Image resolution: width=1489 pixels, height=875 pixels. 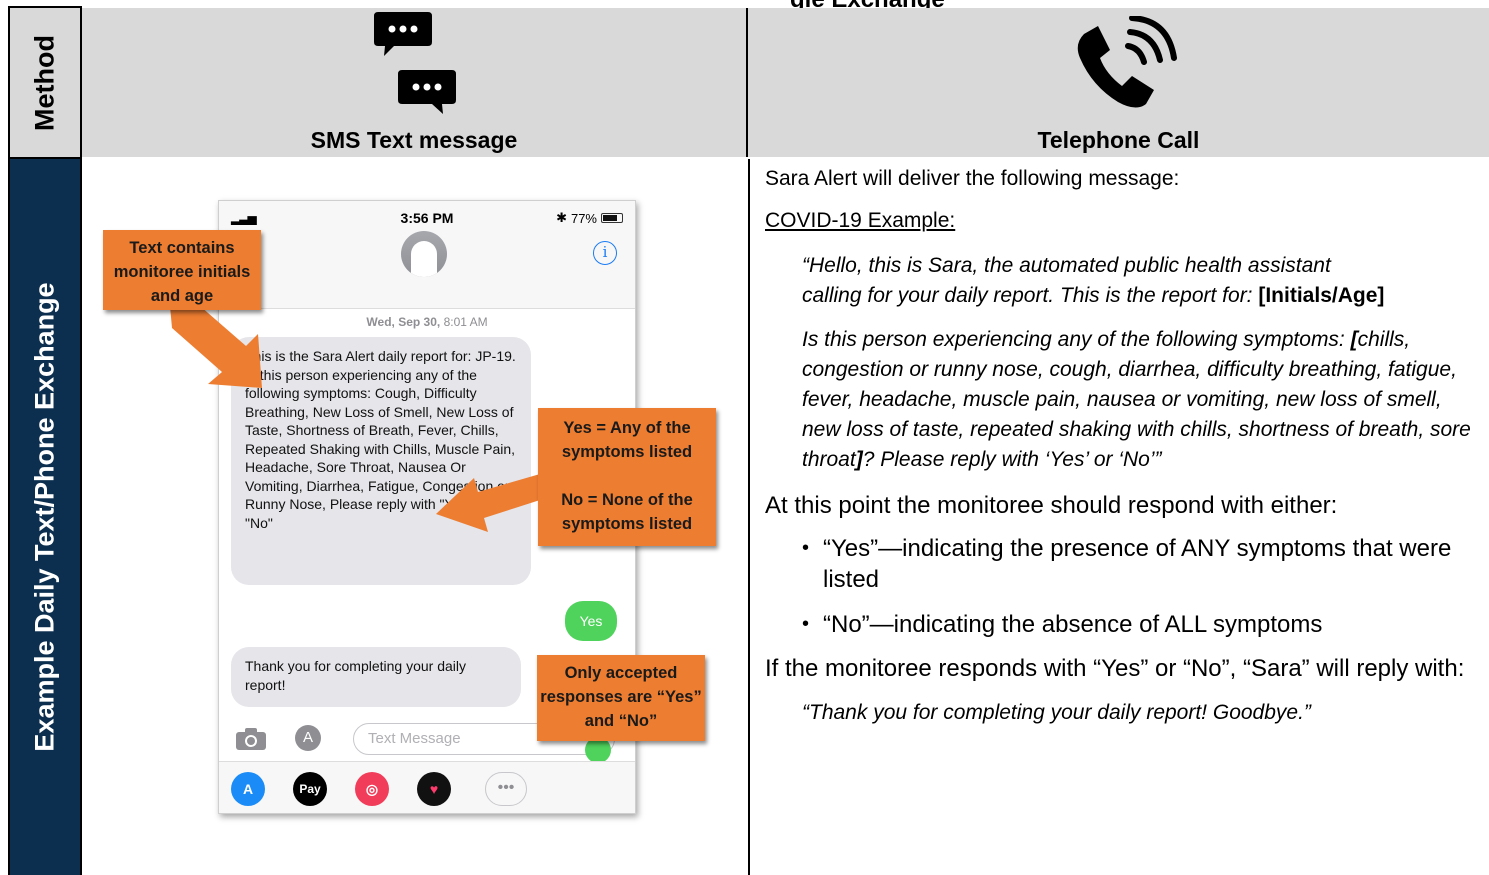 What do you see at coordinates (1321, 295) in the screenshot?
I see `initials-age-placeholder: [Initials/Age]` at bounding box center [1321, 295].